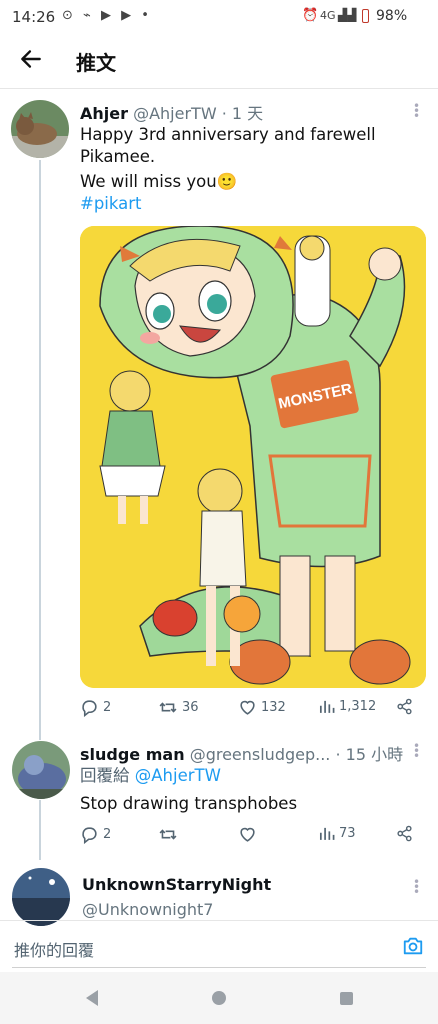 This screenshot has width=438, height=1024. Describe the element at coordinates (242, 113) in the screenshot. I see `tweet-time: · 1 天` at that location.